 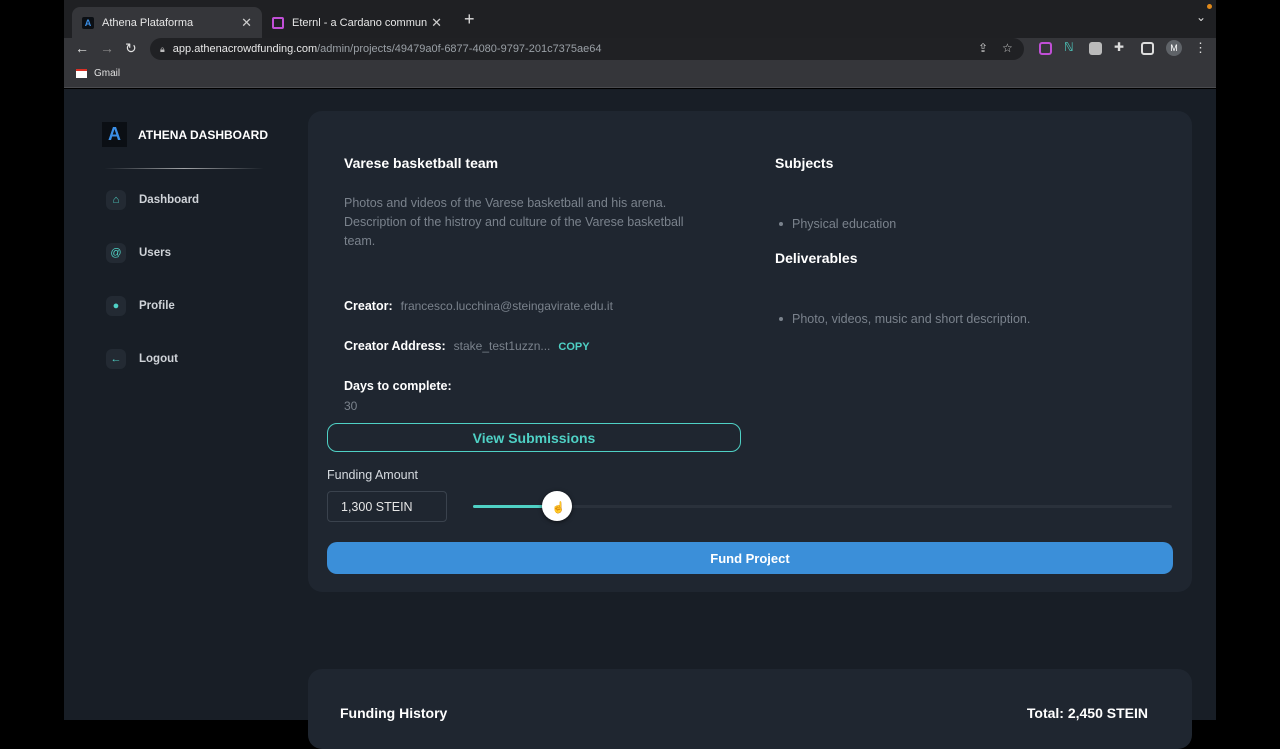 I want to click on sidebar-item-dashboard: ⌂ Dashboard, so click(x=152, y=200).